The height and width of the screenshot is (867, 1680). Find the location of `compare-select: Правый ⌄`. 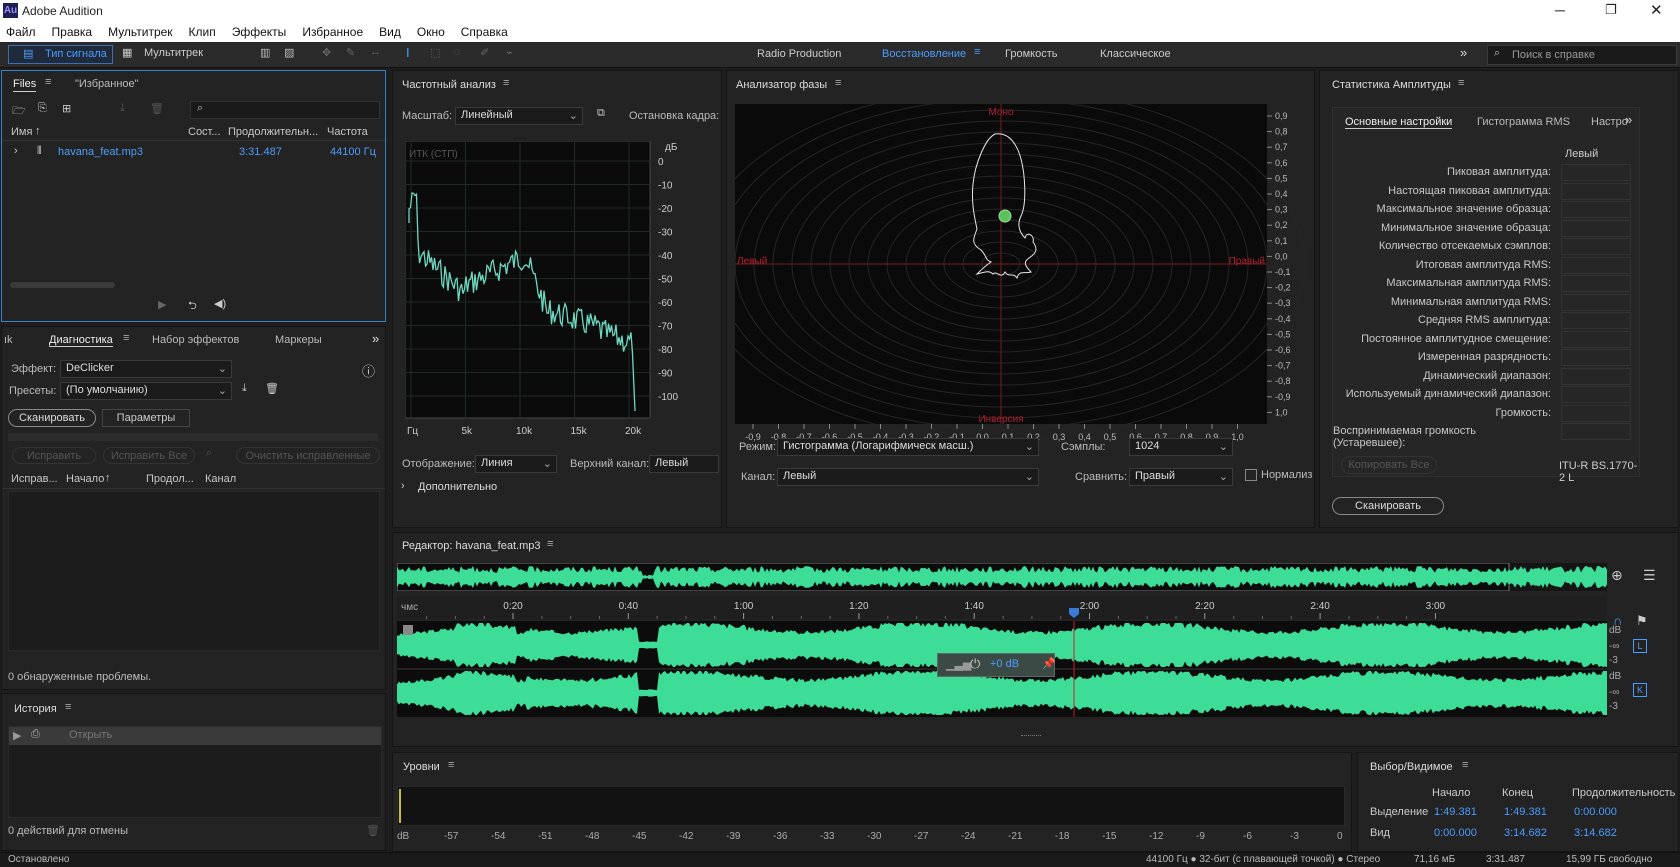

compare-select: Правый ⌄ is located at coordinates (1181, 477).